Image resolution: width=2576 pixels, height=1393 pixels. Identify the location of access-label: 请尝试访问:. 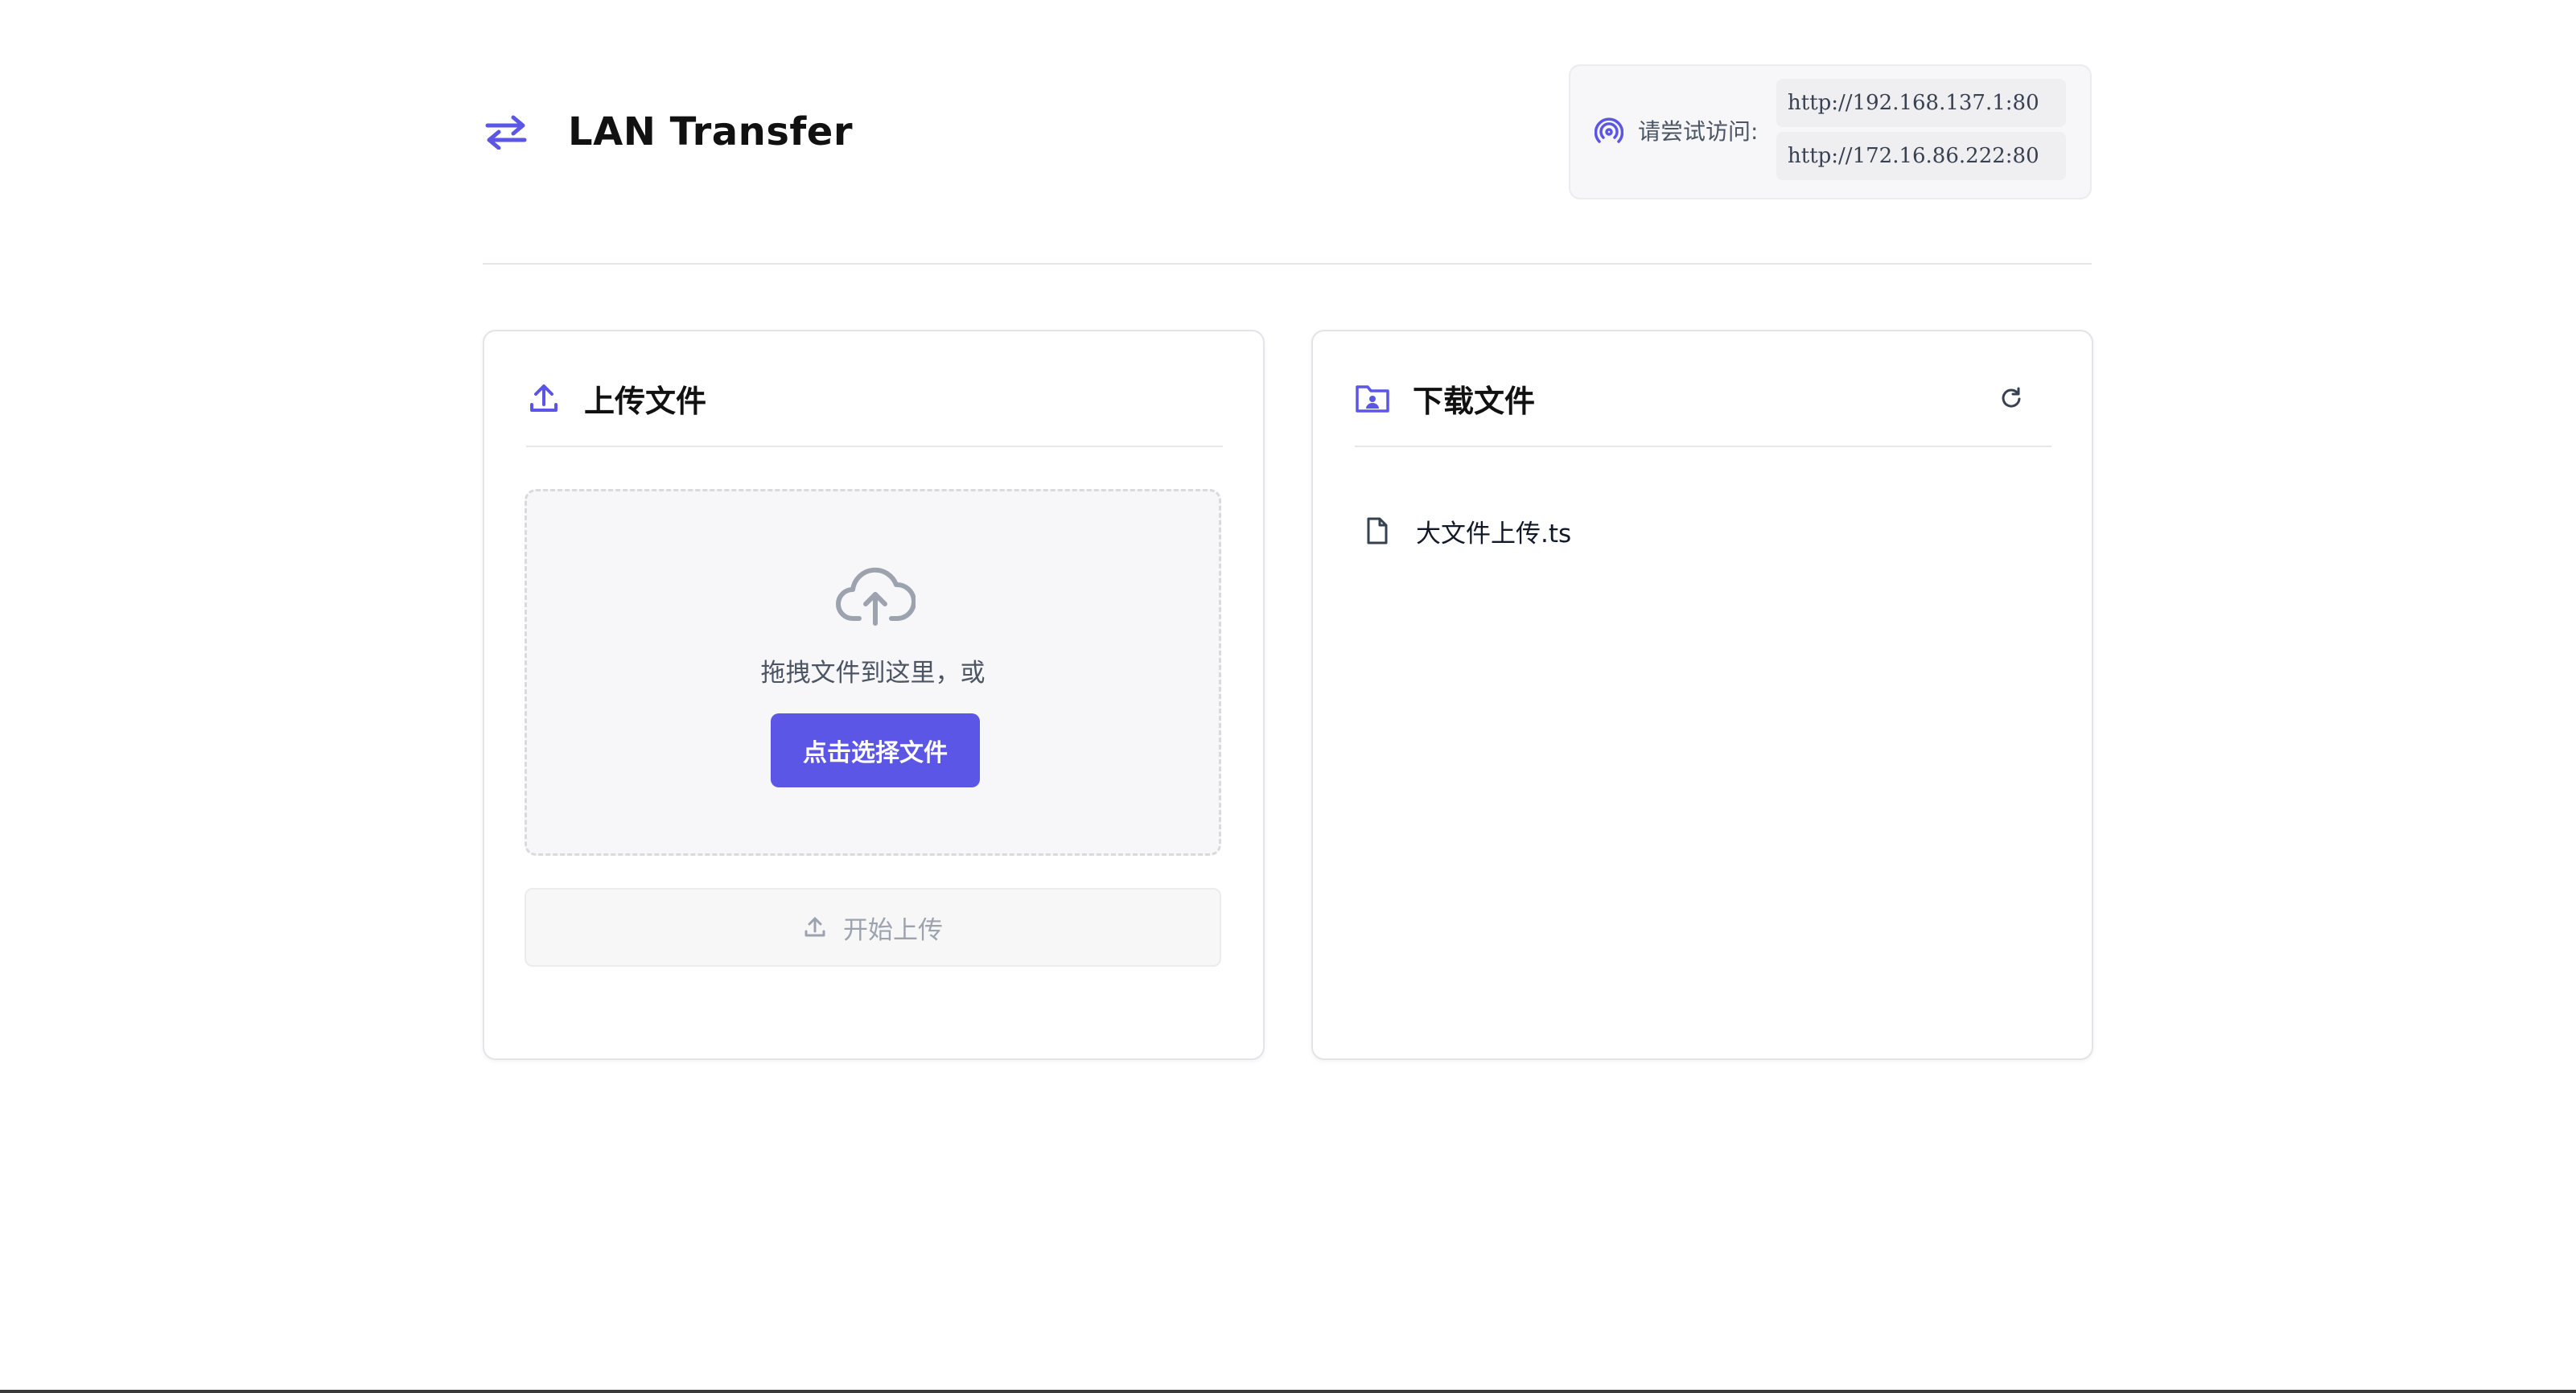
(1698, 131).